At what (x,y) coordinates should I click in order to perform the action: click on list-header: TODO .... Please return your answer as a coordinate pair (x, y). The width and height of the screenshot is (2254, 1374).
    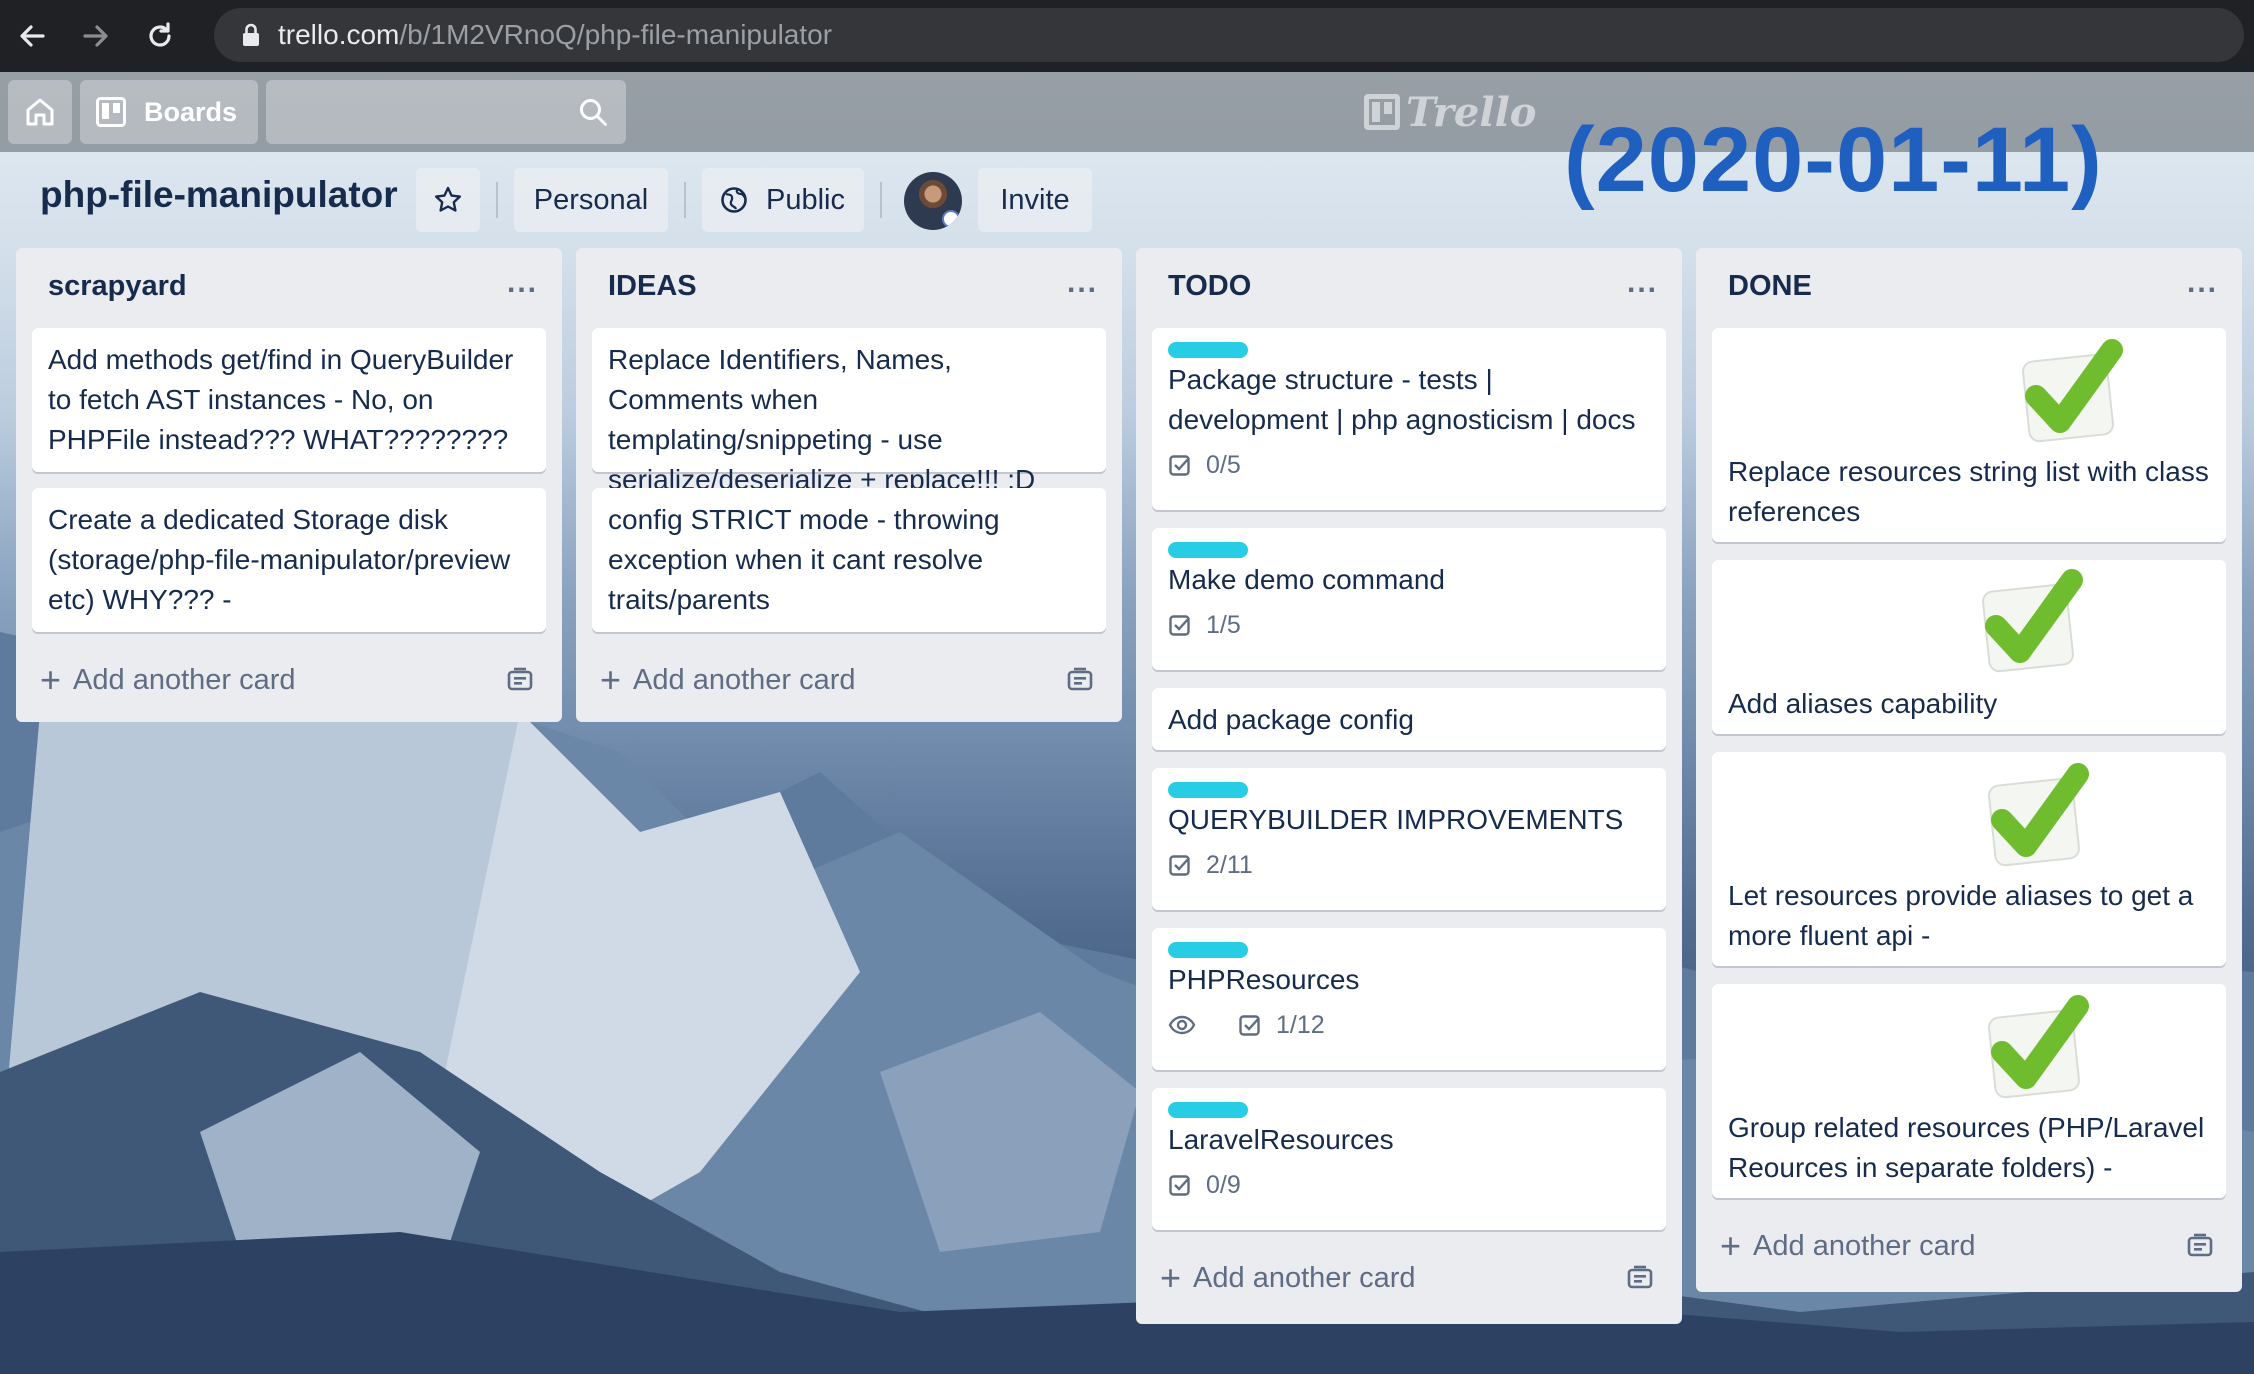
    Looking at the image, I should click on (1409, 288).